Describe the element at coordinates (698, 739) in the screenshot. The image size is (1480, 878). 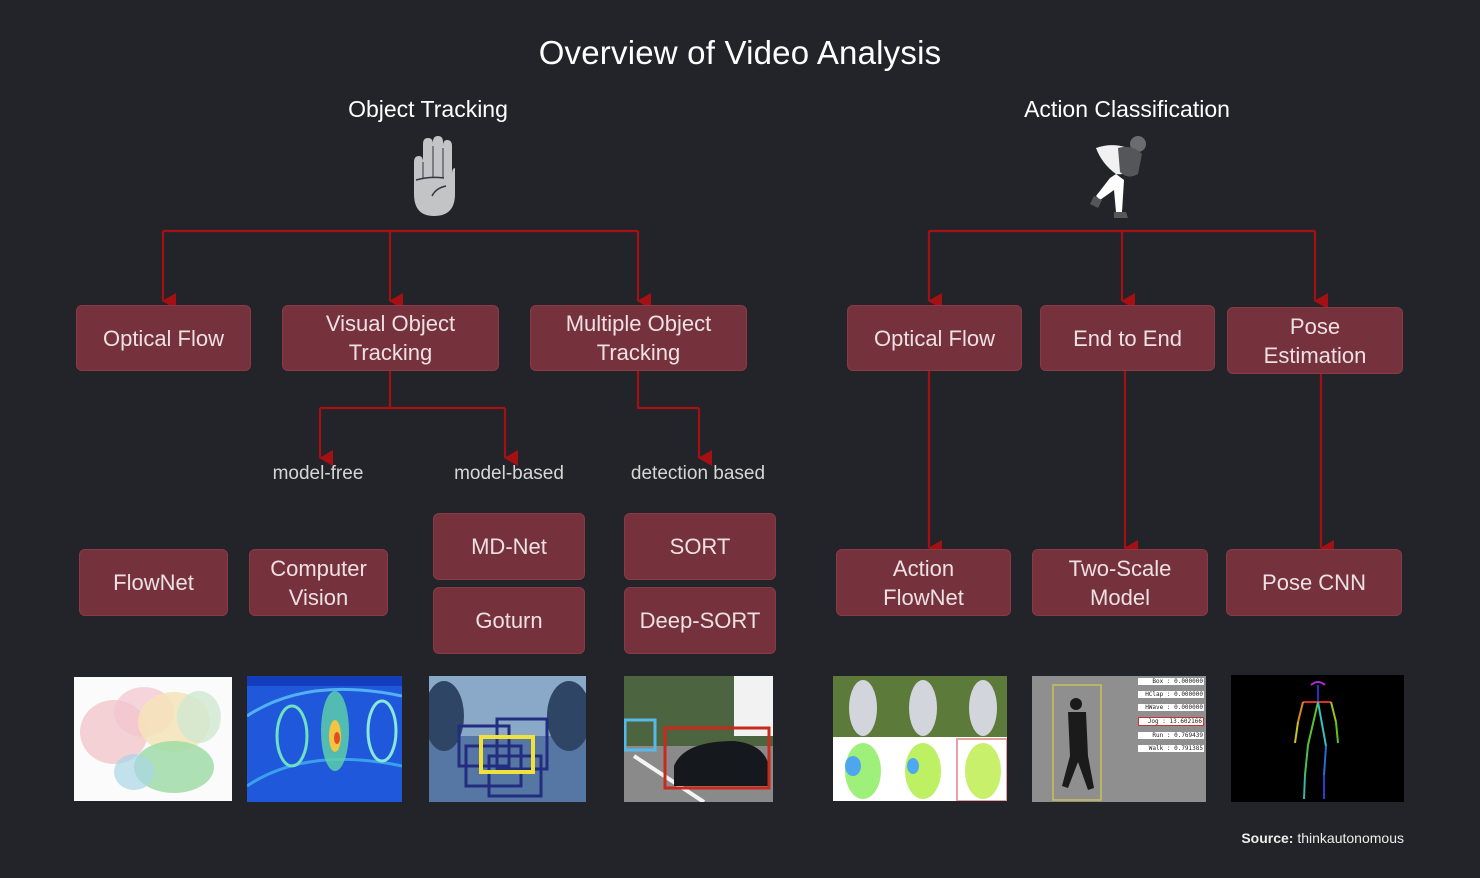
I see `car-tracking-image` at that location.